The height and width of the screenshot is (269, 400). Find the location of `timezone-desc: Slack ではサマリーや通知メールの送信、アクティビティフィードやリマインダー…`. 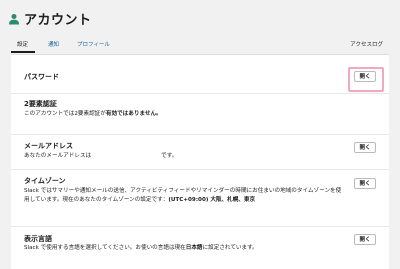

timezone-desc: Slack ではサマリーや通知メールの送信、アクティビティフィードやリマインダー… is located at coordinates (183, 195).